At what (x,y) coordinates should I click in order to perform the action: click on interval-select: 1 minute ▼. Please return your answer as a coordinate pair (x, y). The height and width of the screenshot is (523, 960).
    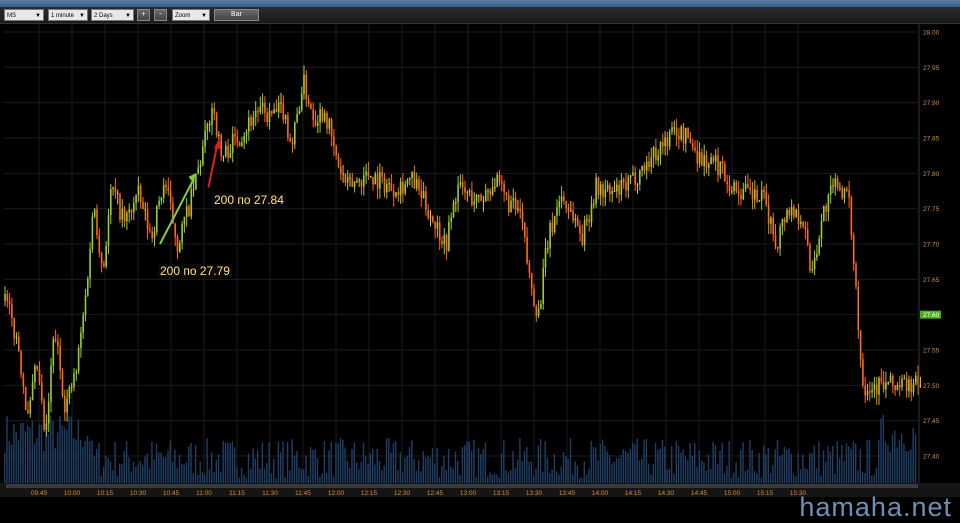
    Looking at the image, I should click on (68, 15).